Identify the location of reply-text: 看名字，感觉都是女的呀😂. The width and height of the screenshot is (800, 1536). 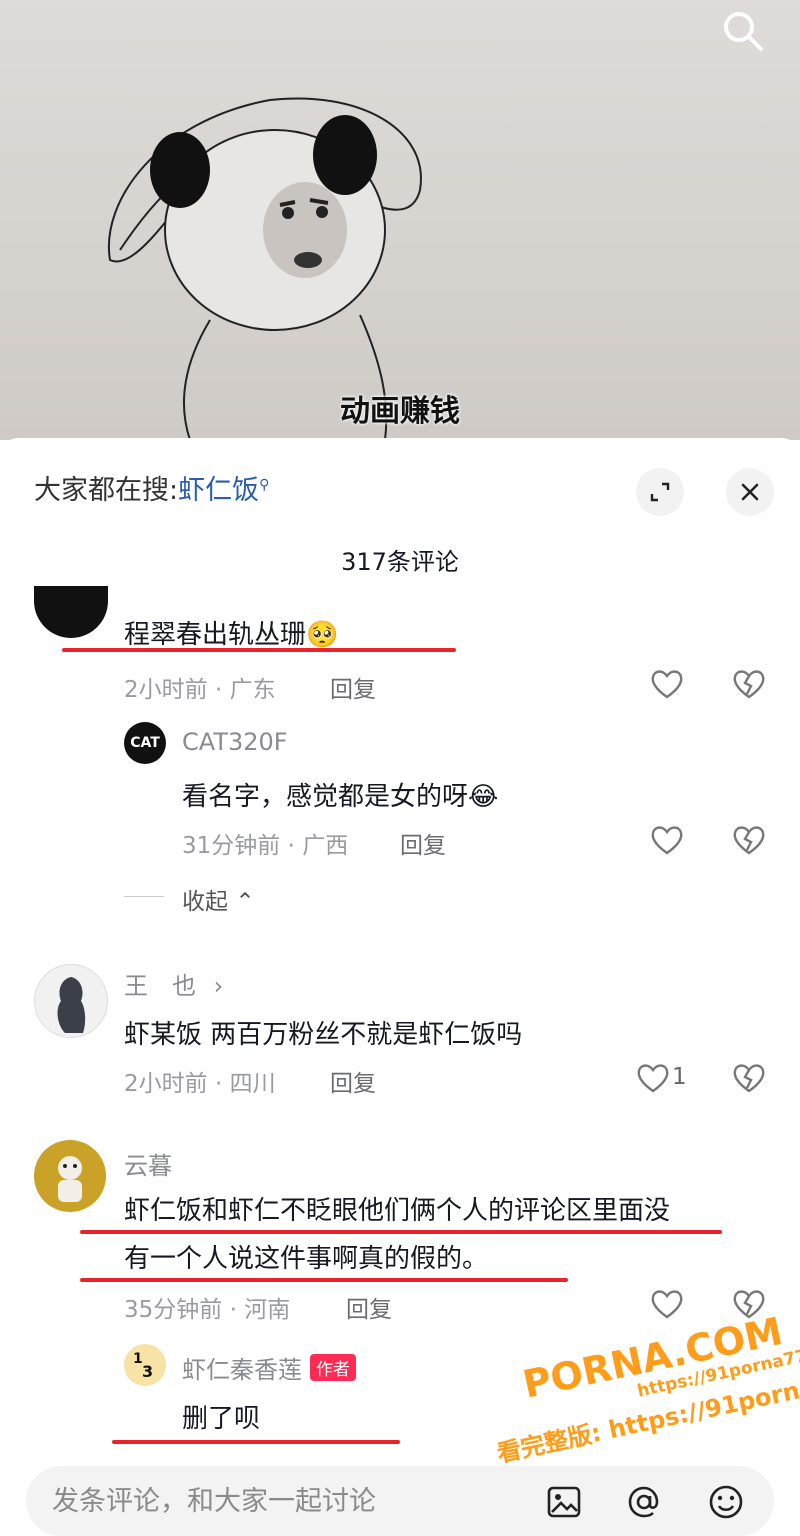
(340, 797).